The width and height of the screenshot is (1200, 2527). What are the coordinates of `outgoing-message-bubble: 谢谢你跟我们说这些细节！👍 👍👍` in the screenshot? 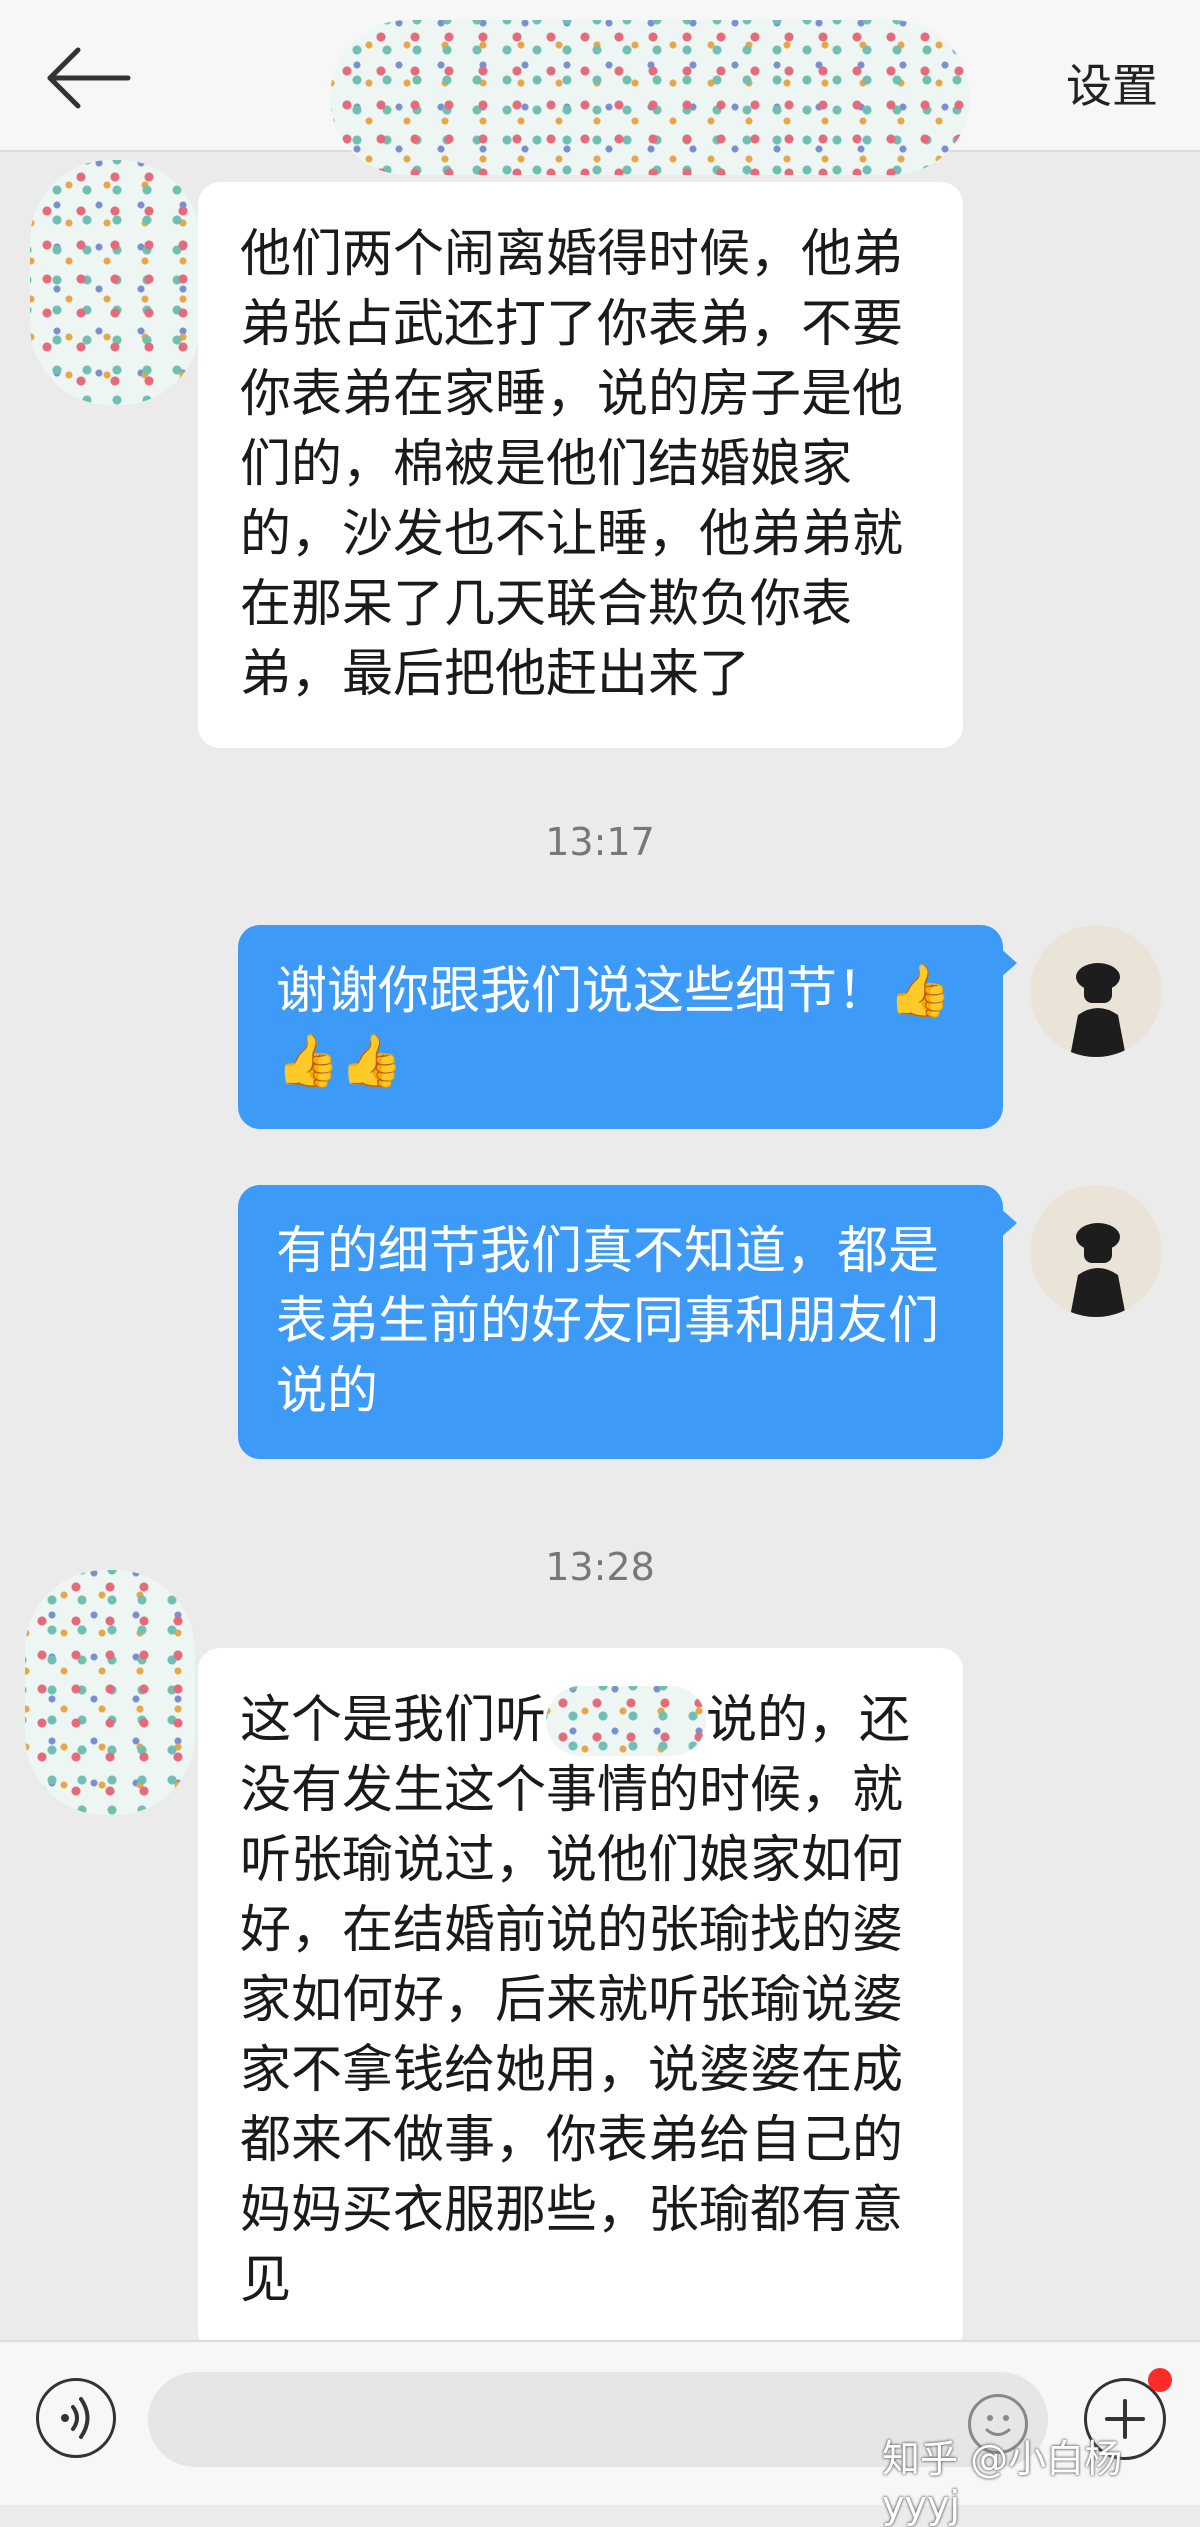 It's located at (627, 1027).